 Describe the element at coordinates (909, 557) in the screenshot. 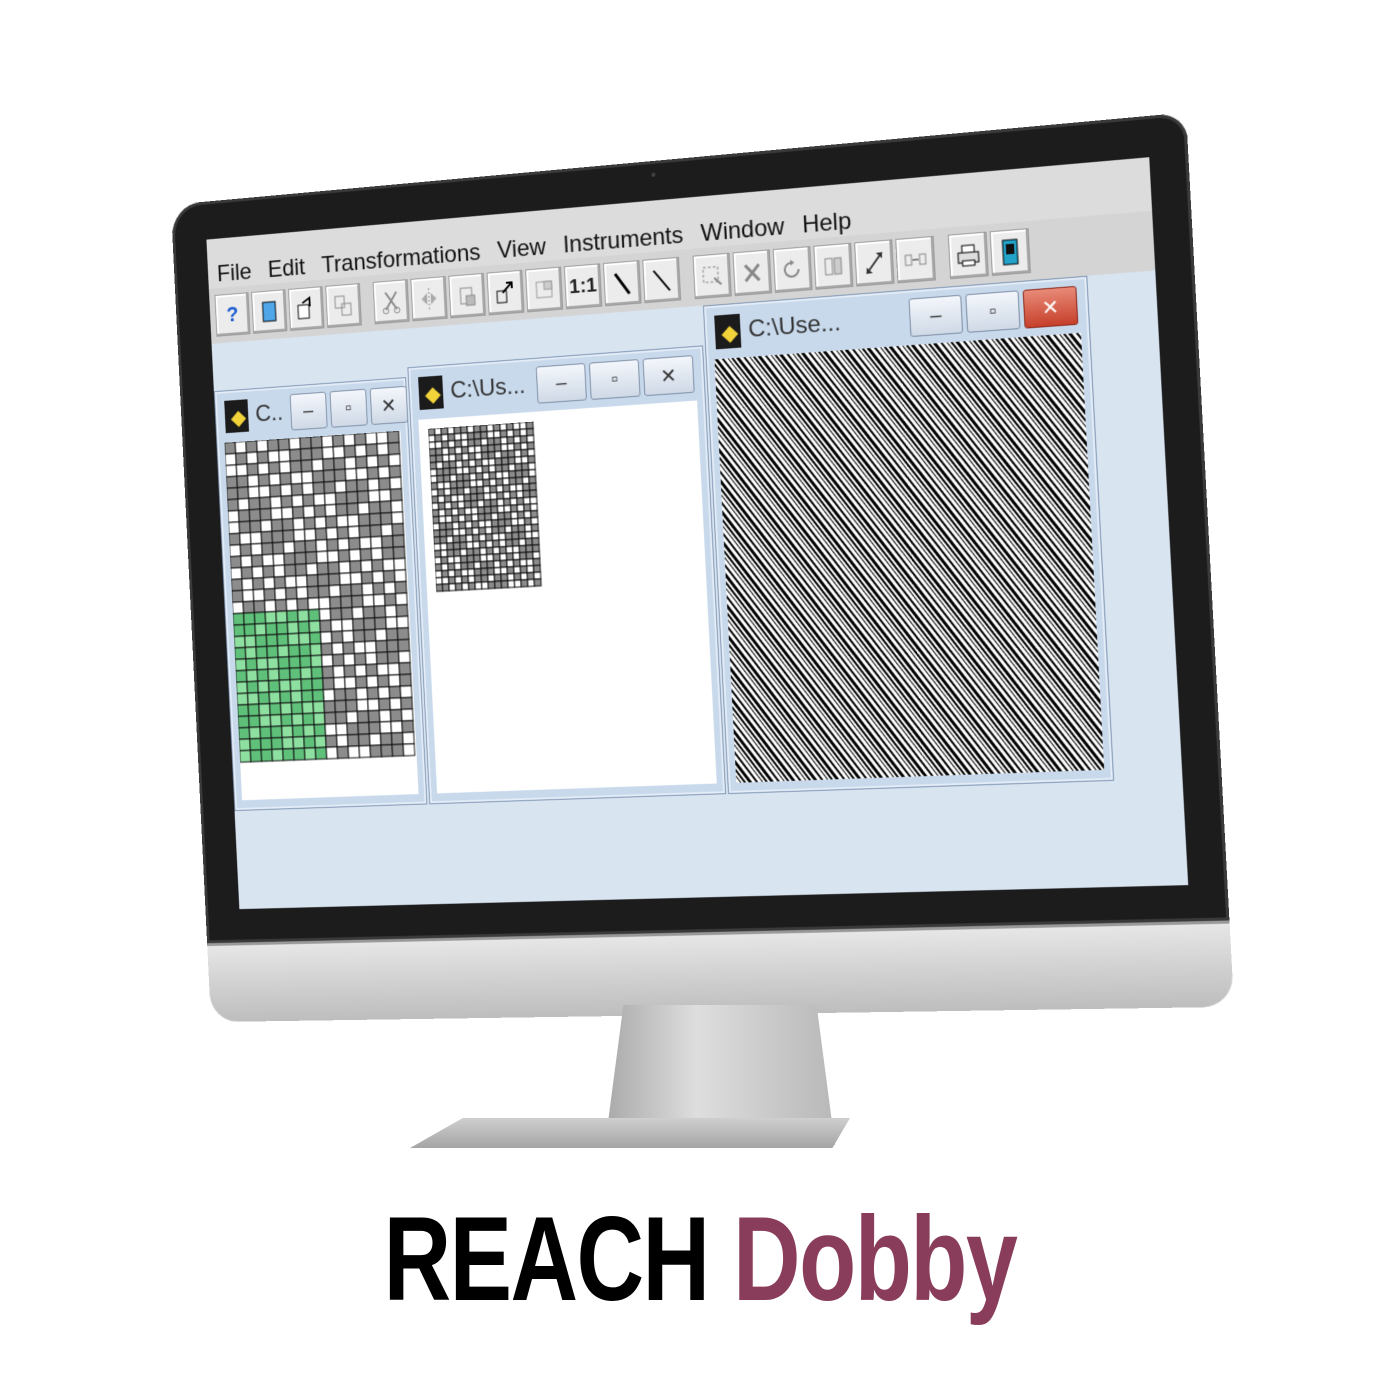

I see `fabric-simulation-view` at that location.